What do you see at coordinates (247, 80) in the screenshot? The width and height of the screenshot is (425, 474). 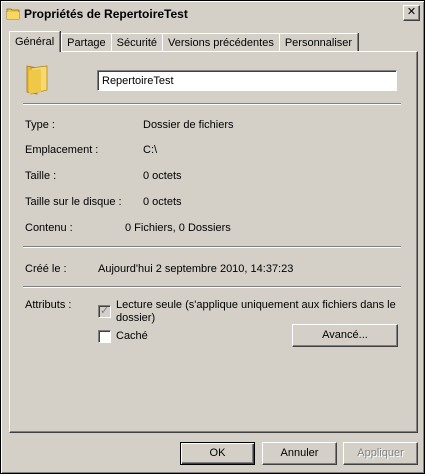 I see `folder-name-input` at bounding box center [247, 80].